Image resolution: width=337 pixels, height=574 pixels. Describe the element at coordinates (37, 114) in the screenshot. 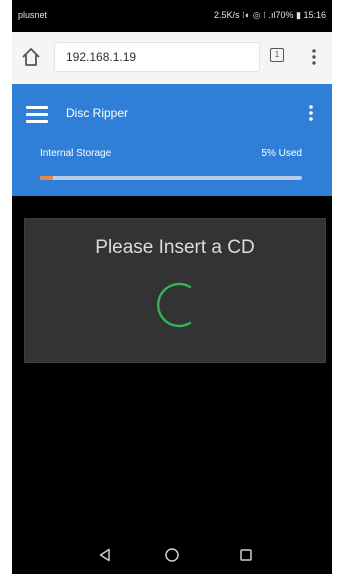

I see `hamburger-icon` at that location.